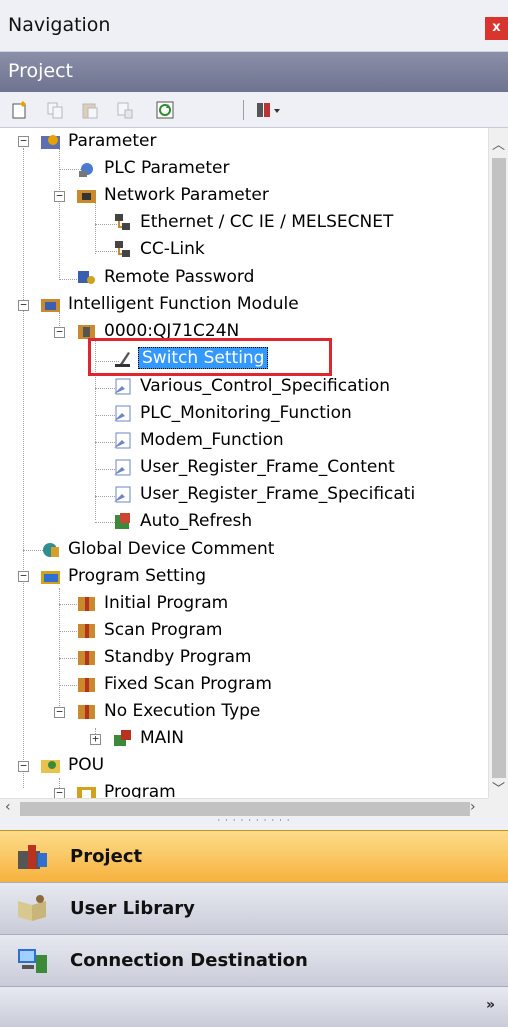 The width and height of the screenshot is (508, 1027). What do you see at coordinates (8, 807) in the screenshot?
I see `scroll-left-icon: ‹` at bounding box center [8, 807].